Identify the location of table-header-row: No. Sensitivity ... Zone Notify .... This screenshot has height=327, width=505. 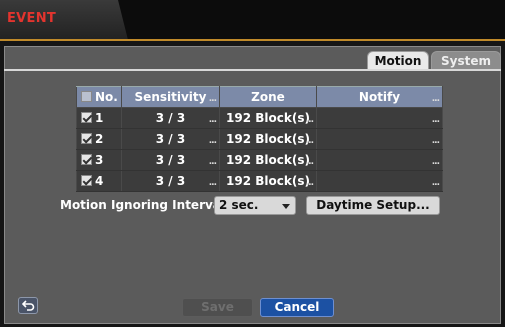
(259, 97).